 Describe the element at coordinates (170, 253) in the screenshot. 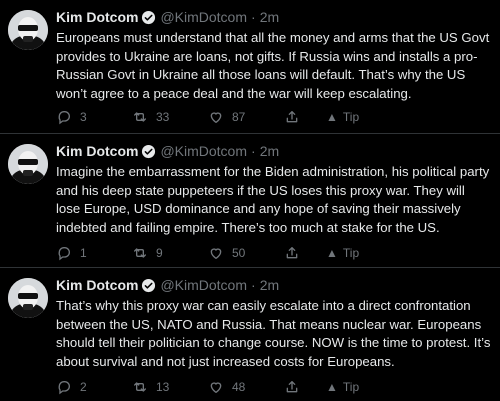

I see `retweet-button: 9` at that location.